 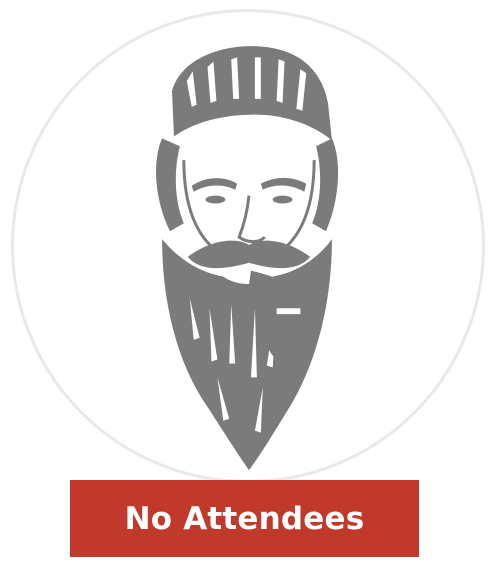 What do you see at coordinates (247, 355) in the screenshot?
I see `beard-shape` at bounding box center [247, 355].